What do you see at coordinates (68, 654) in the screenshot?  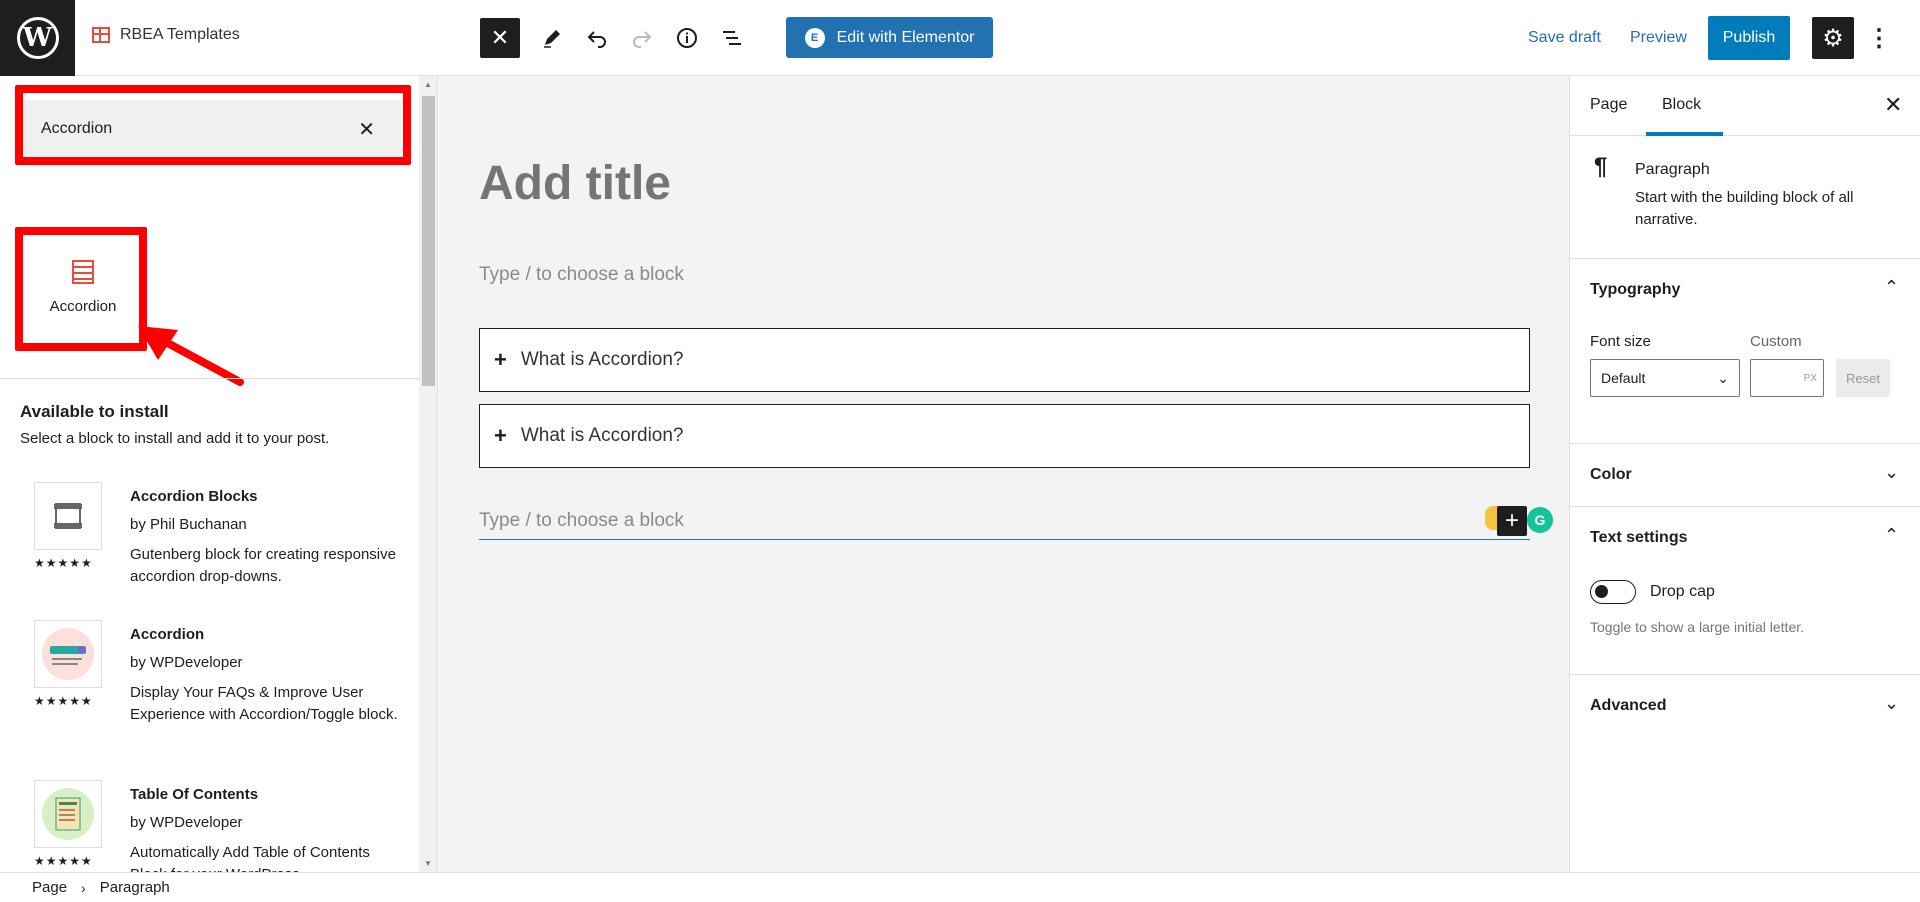 I see `accordion-plugin-thumbnail-icon` at bounding box center [68, 654].